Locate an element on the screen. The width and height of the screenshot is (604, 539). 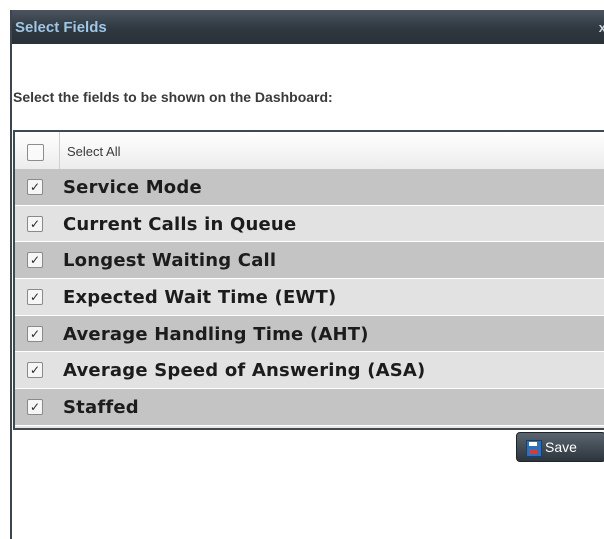
field-row-current-calls-in-queue: ✓ Current Calls in Queue is located at coordinates (309, 224).